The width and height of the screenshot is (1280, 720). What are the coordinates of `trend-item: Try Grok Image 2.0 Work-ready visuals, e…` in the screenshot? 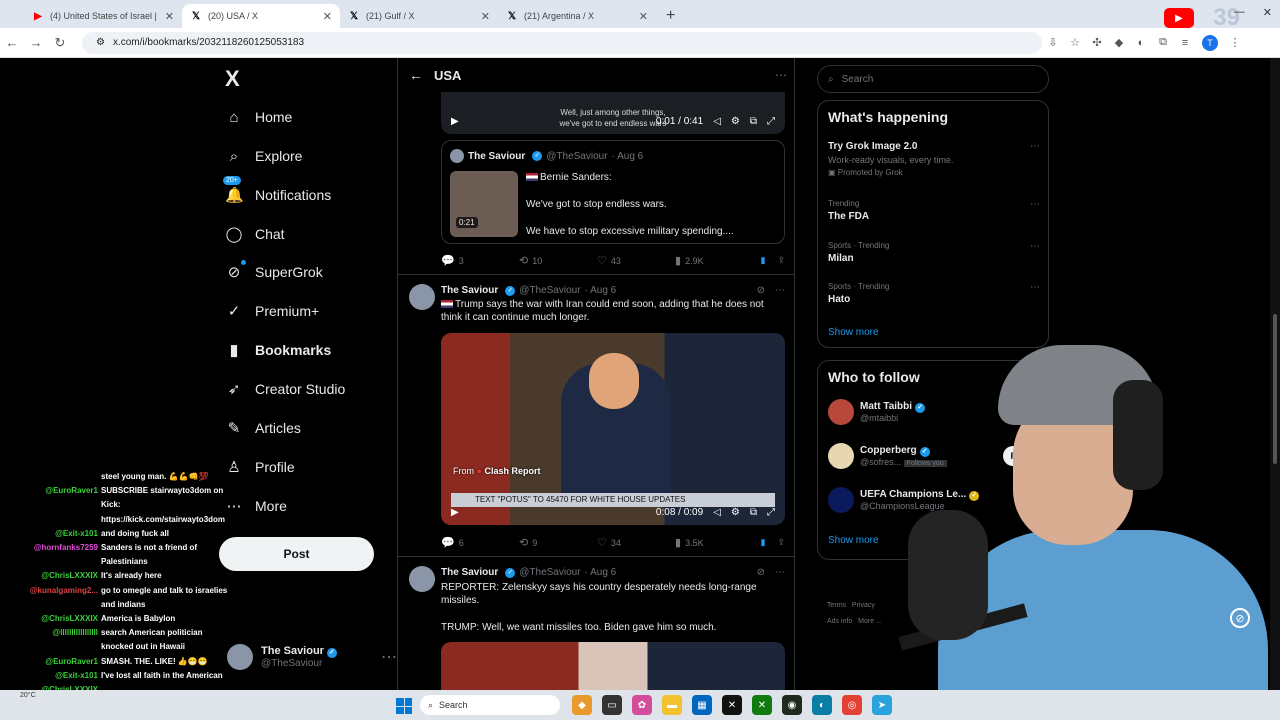 It's located at (934, 159).